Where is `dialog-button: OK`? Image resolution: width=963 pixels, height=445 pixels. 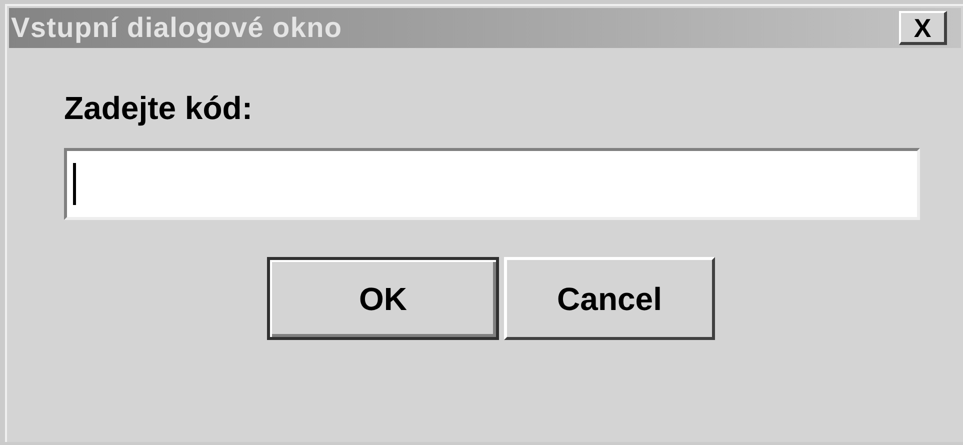 dialog-button: OK is located at coordinates (383, 298).